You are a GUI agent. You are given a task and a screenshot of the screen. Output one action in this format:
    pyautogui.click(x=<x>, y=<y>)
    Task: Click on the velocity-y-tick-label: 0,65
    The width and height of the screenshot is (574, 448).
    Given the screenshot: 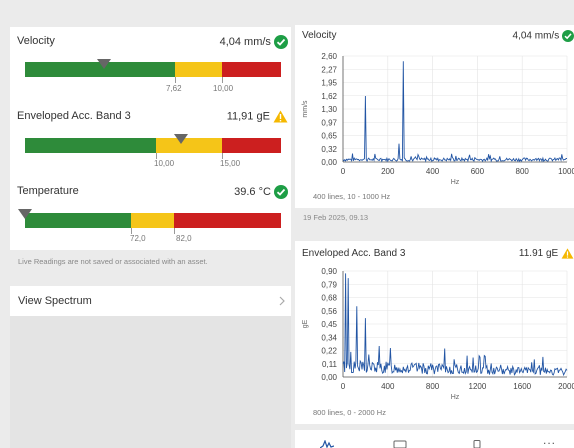 What is the action you would take?
    pyautogui.click(x=329, y=136)
    